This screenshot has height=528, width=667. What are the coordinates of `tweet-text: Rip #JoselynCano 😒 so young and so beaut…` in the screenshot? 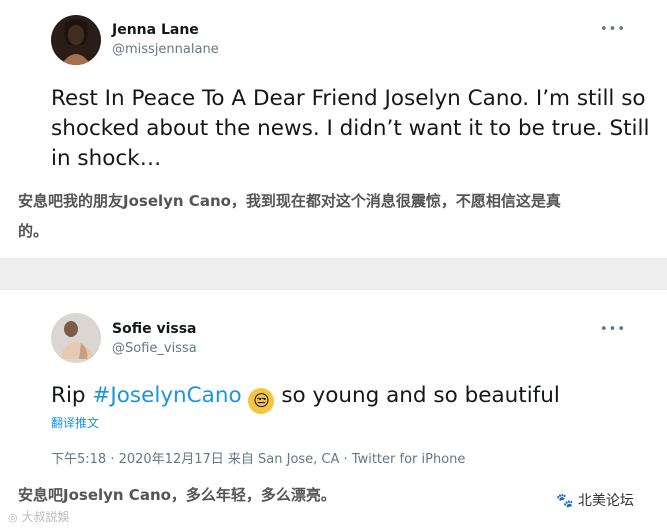 It's located at (305, 397).